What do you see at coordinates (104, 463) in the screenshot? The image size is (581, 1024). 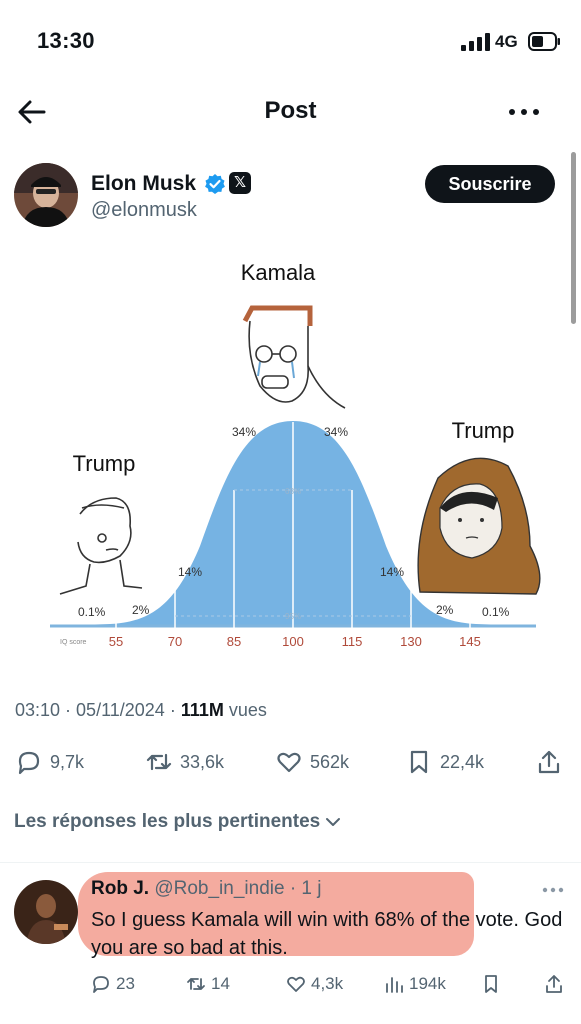 I see `label-left: Trump` at bounding box center [104, 463].